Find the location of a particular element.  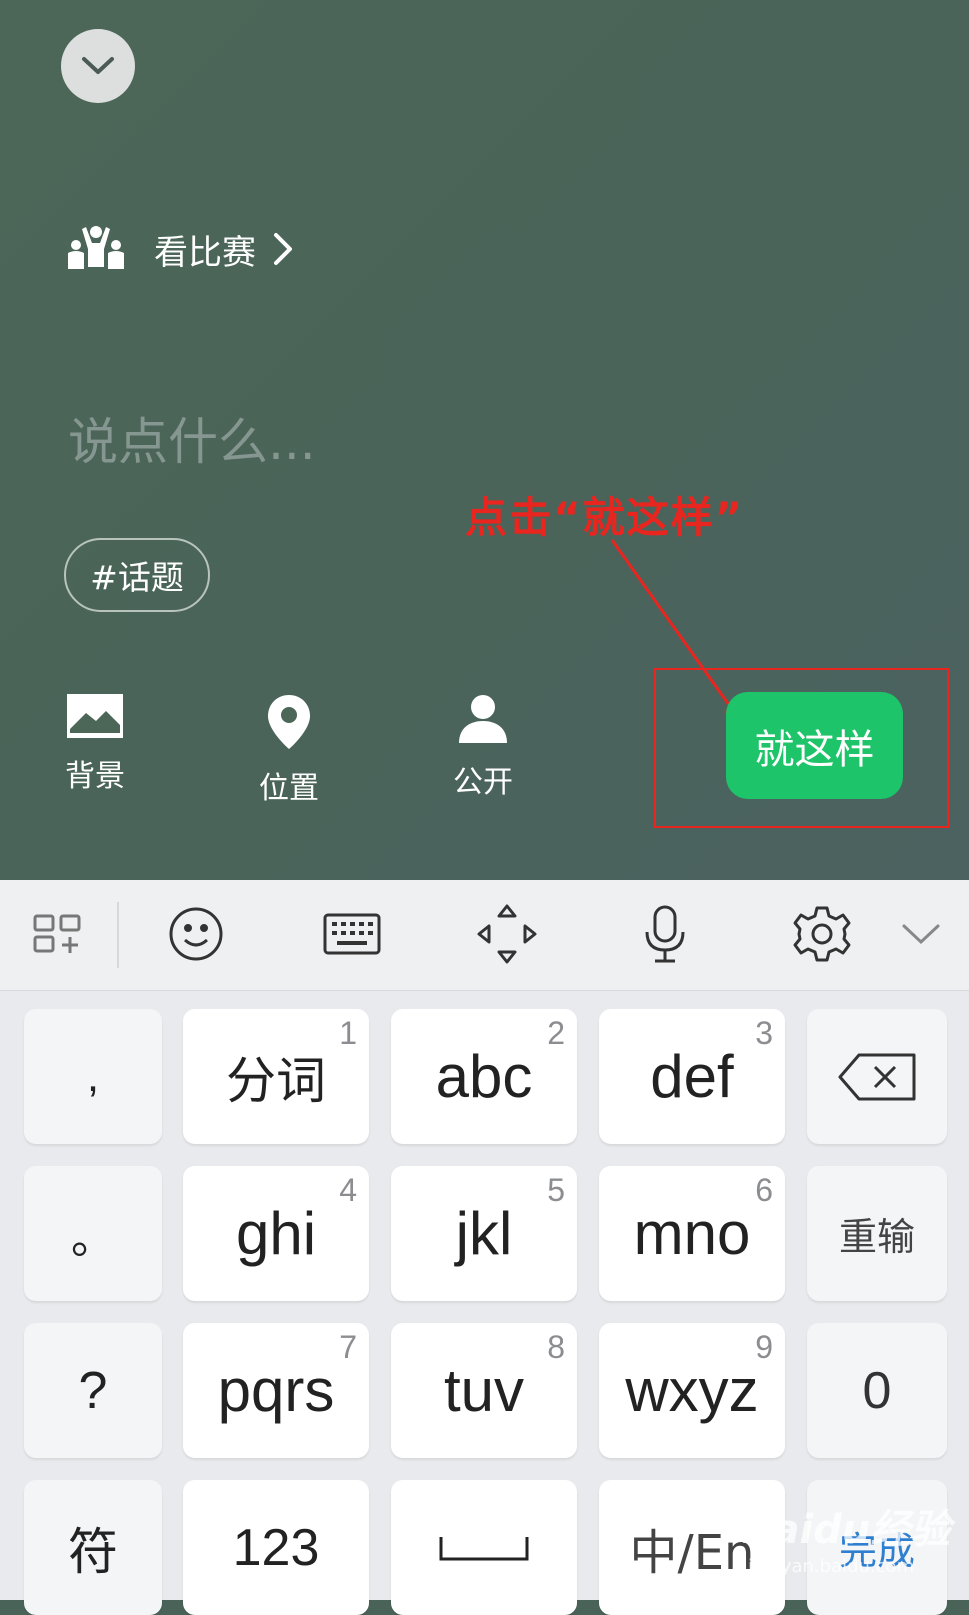

toolbar-divider is located at coordinates (118, 935).